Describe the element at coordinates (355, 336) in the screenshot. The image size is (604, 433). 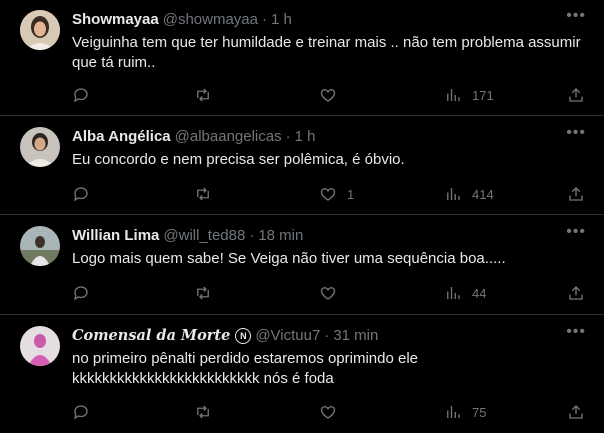
I see `timestamp: 31 min` at that location.